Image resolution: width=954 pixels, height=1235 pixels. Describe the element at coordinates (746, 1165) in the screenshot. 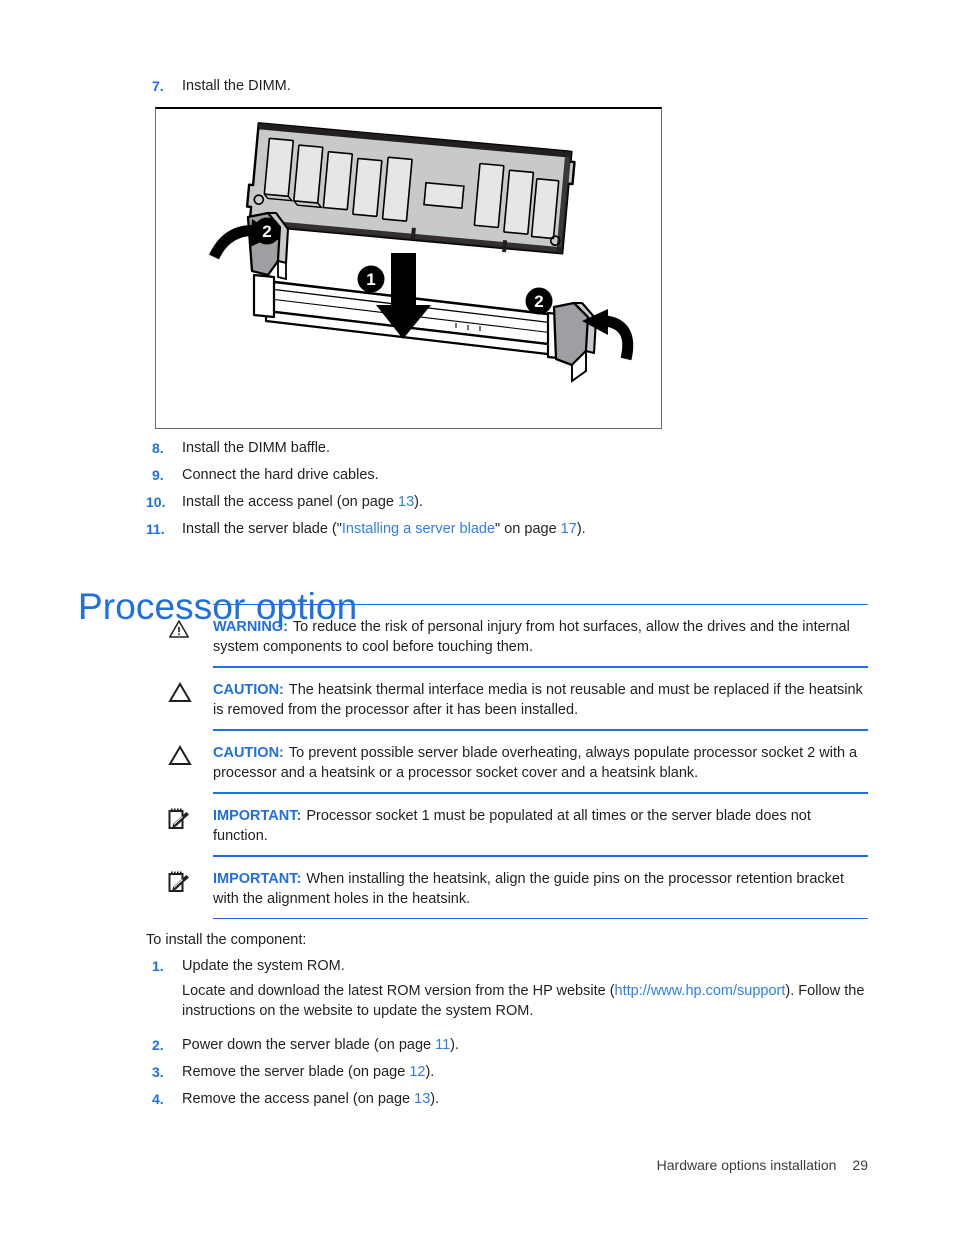

I see `footer-section-title: Hardware options installation` at that location.